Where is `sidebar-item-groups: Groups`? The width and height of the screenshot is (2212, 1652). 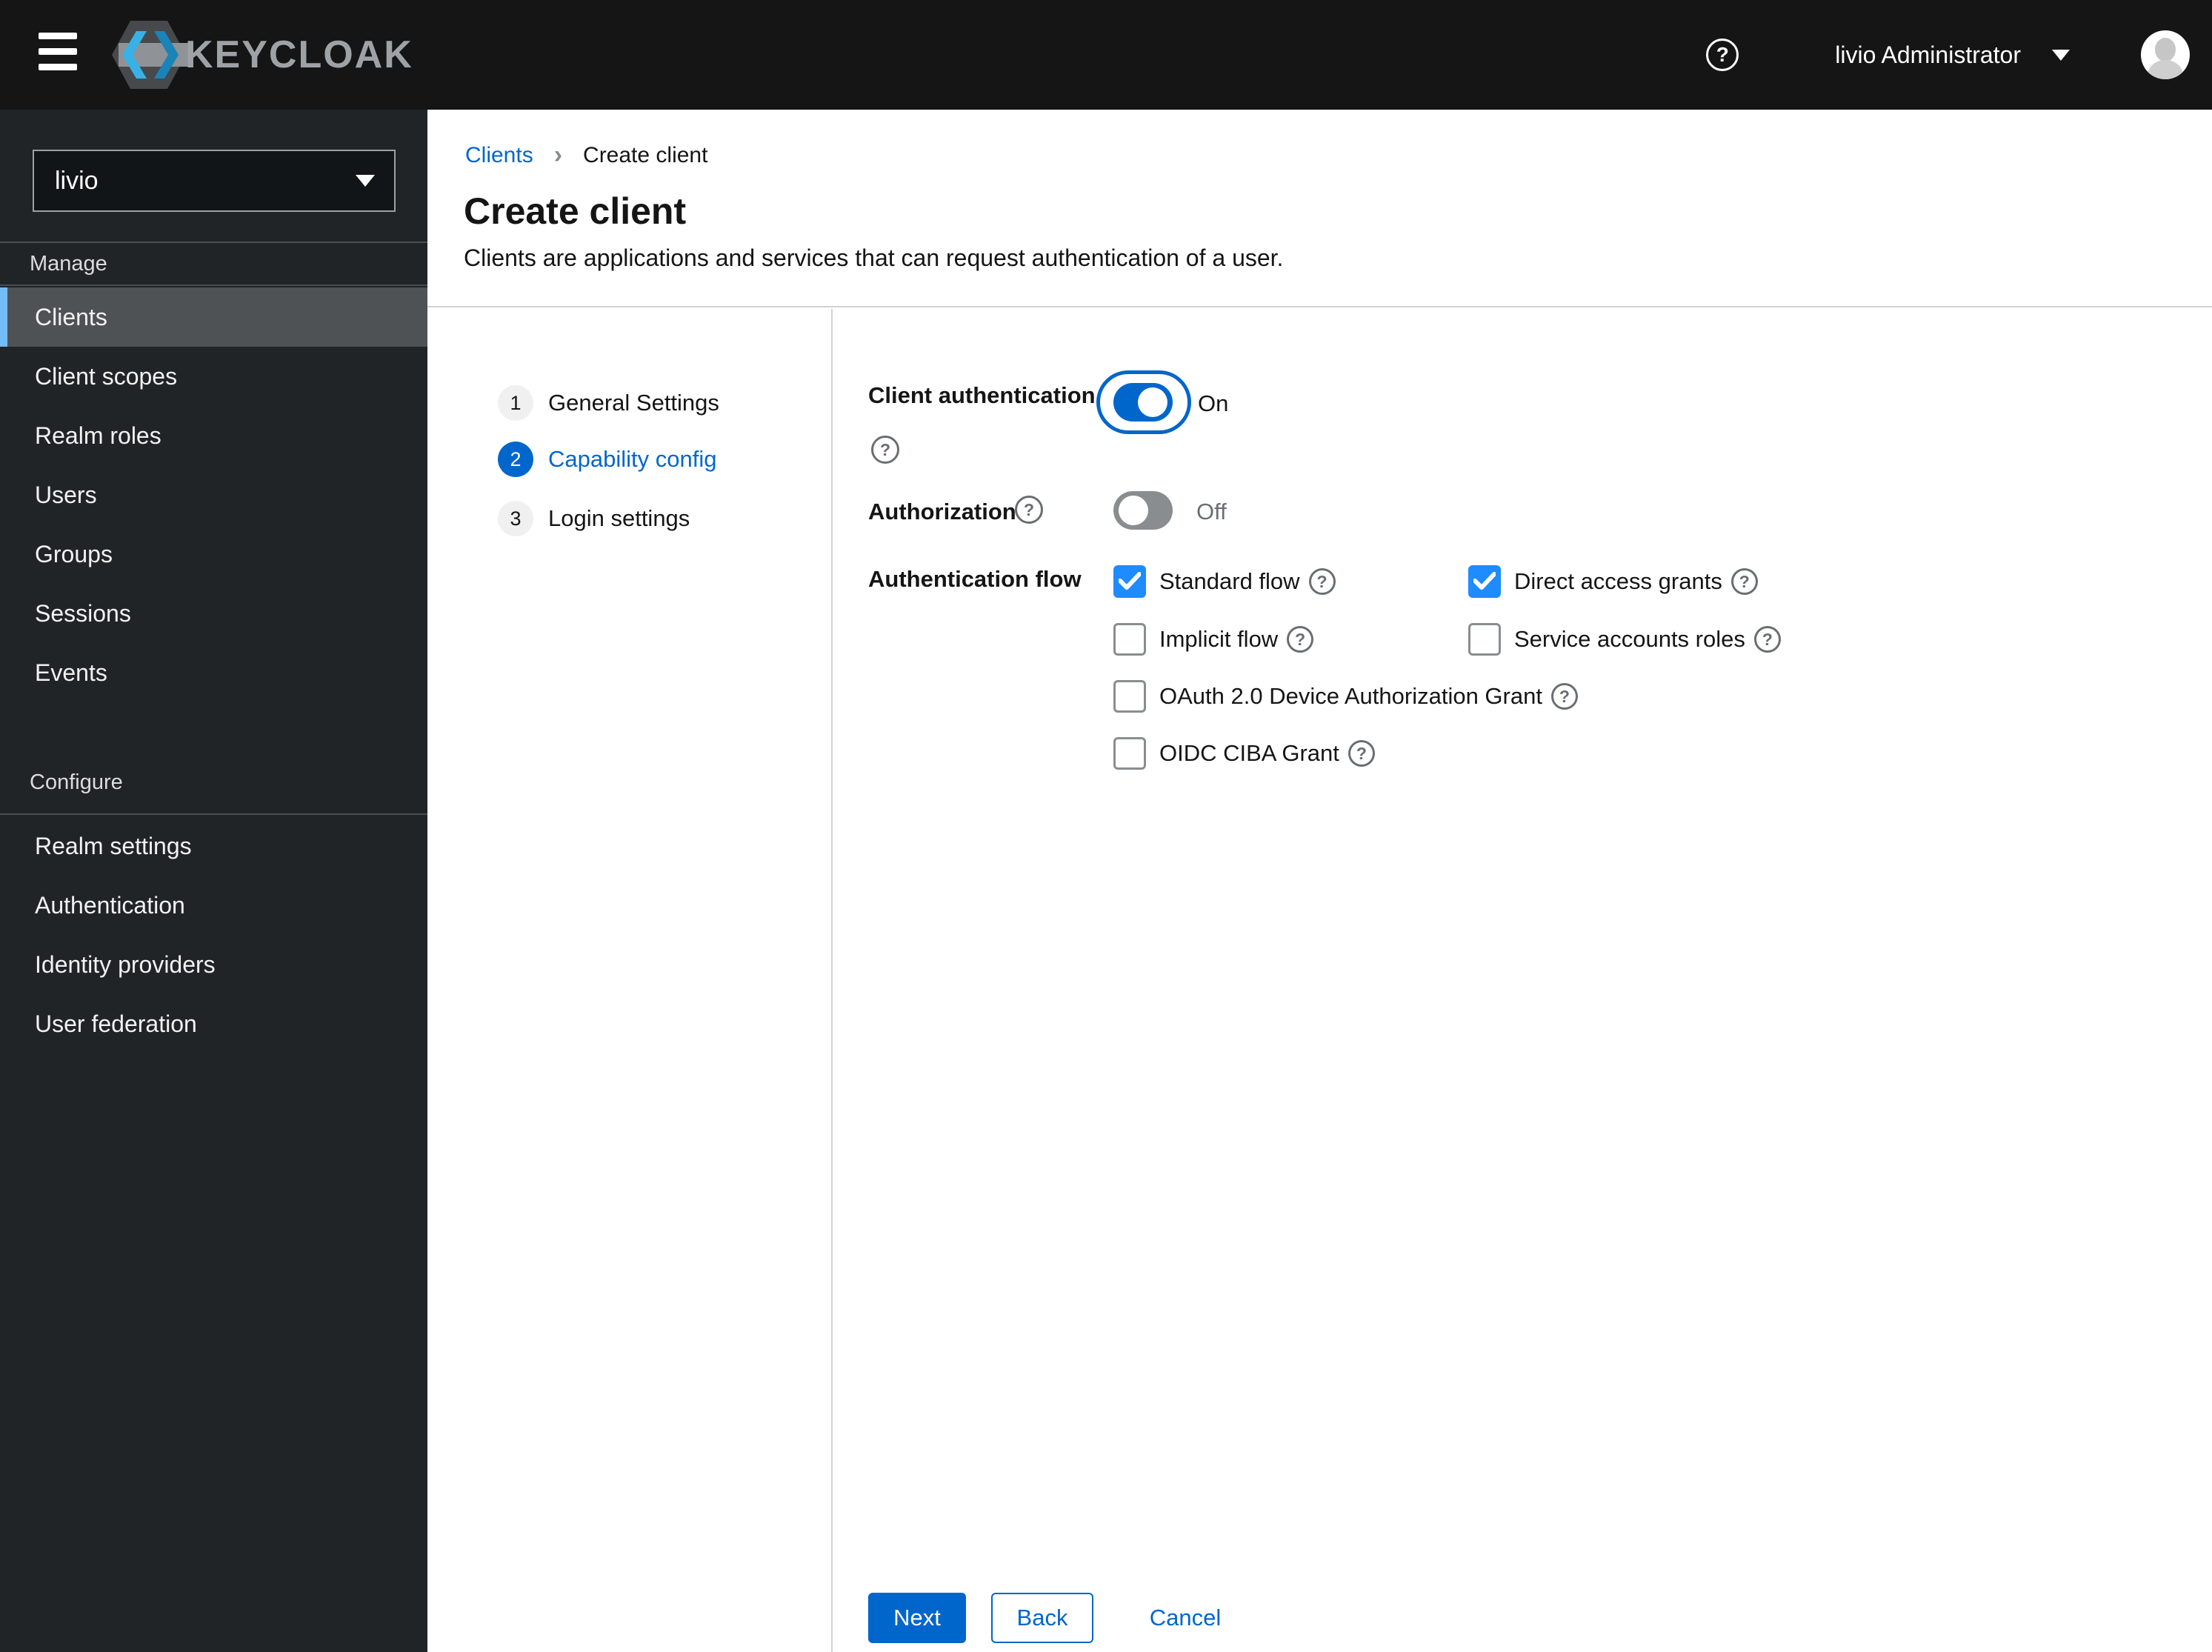 sidebar-item-groups: Groups is located at coordinates (213, 554).